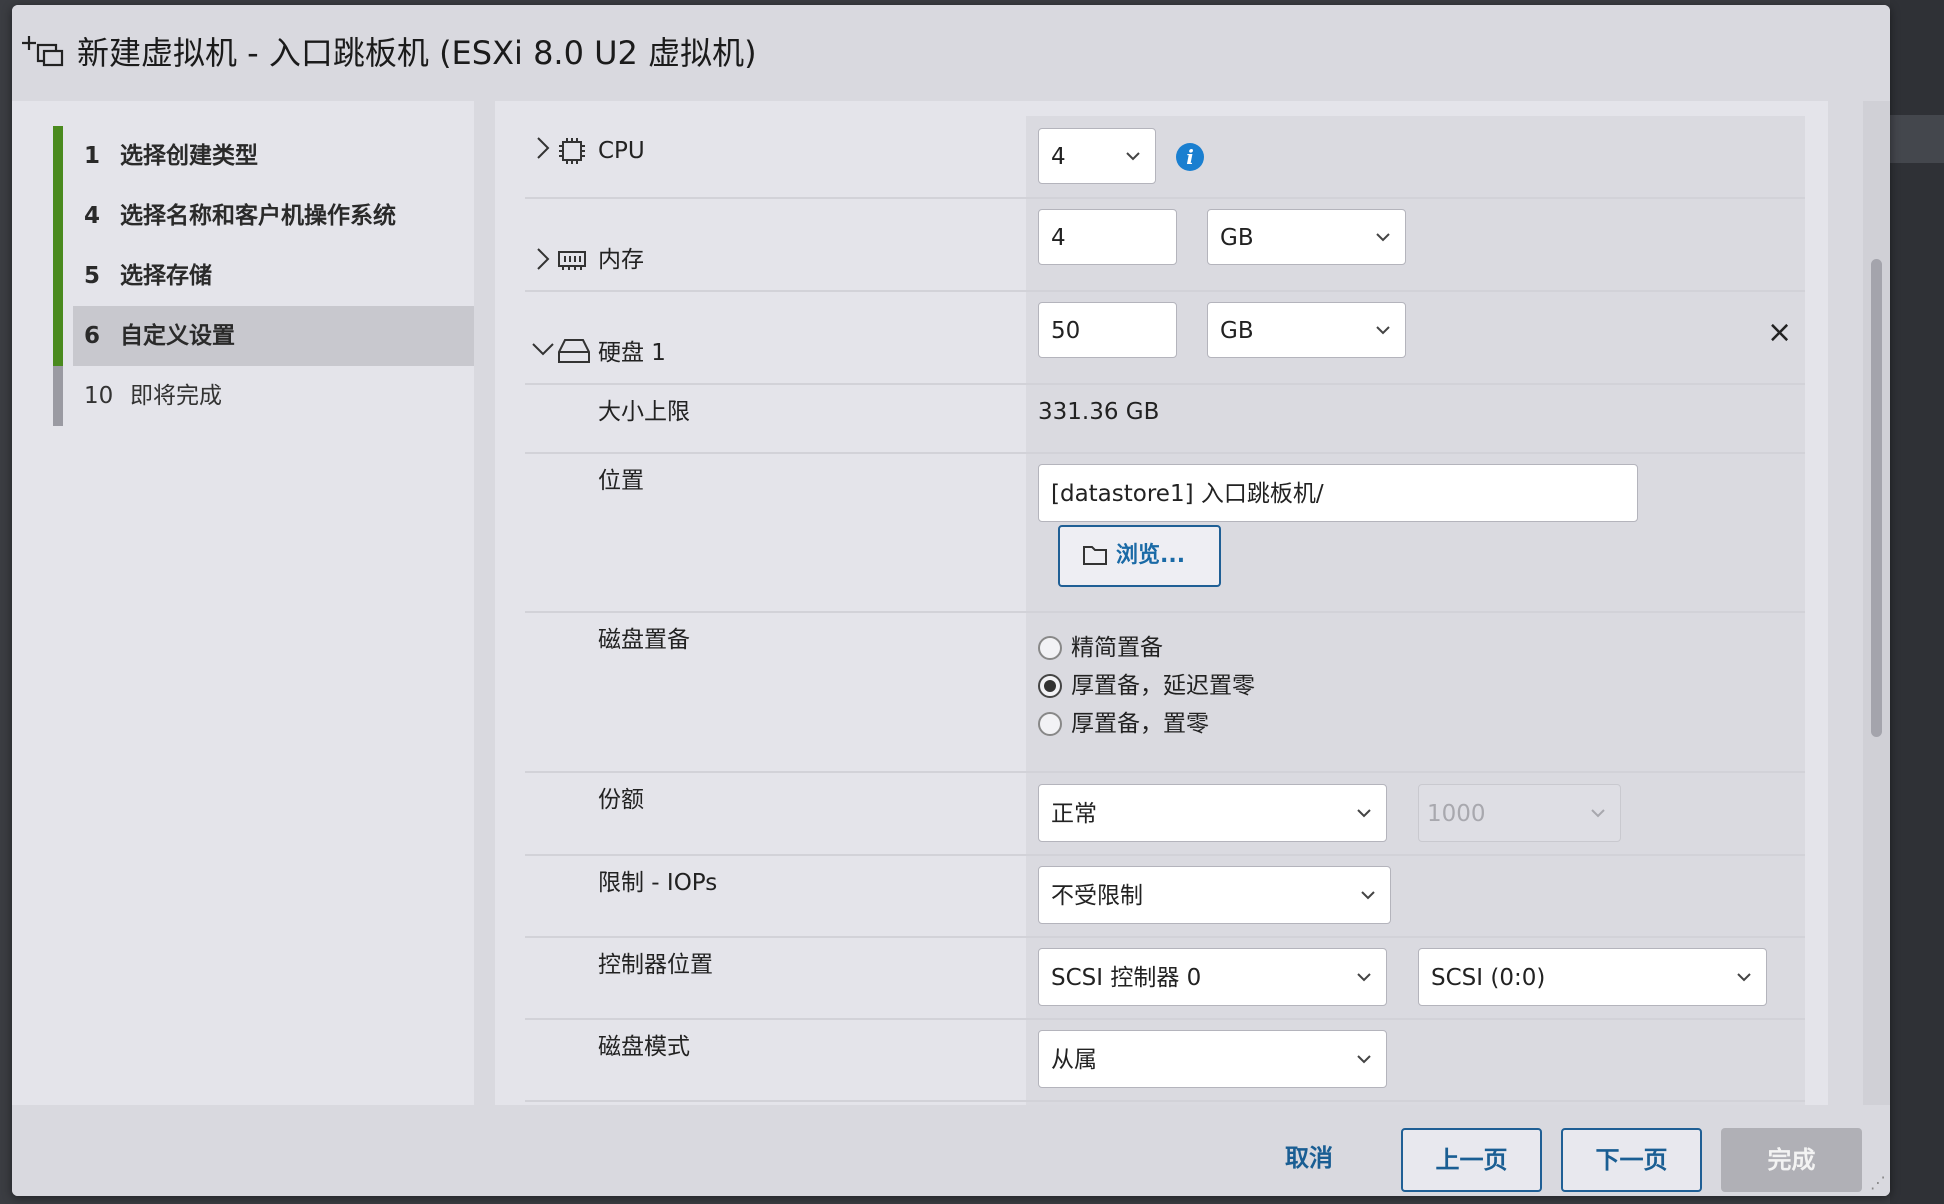  Describe the element at coordinates (644, 412) in the screenshot. I see `max-size-label: 大小上限` at that location.